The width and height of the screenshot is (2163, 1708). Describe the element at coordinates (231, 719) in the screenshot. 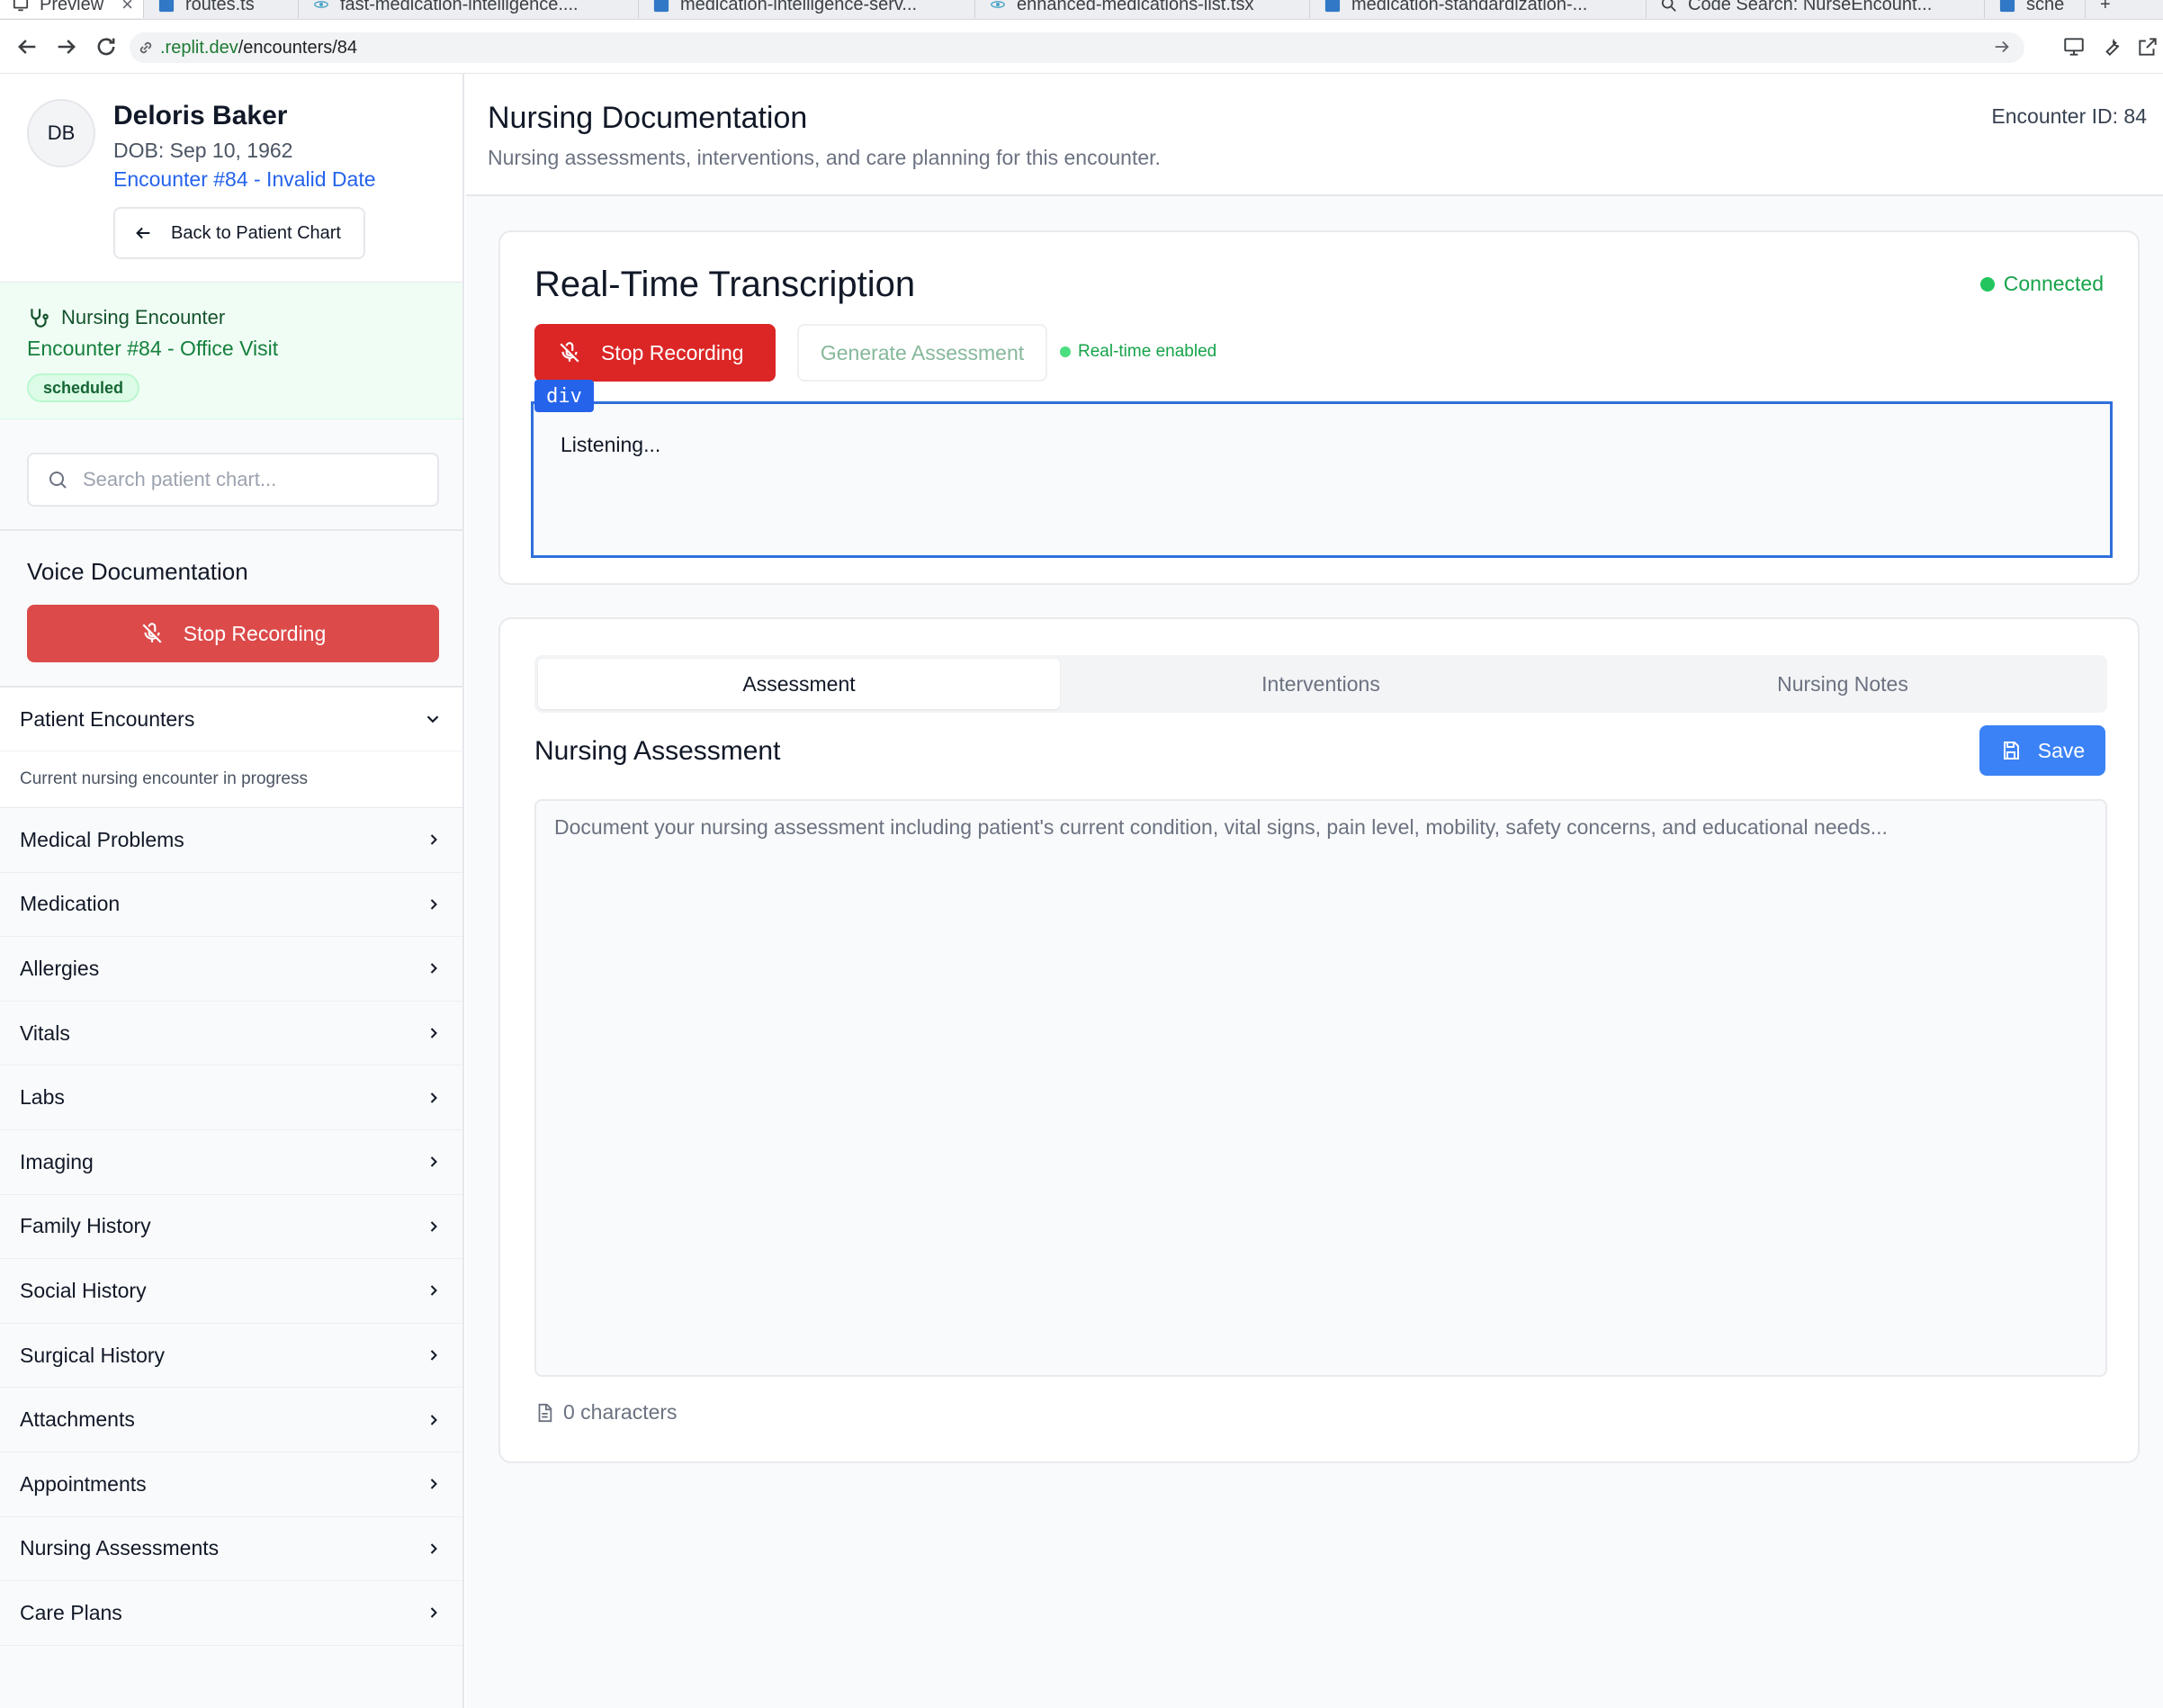

I see `patient-encounters-header: Patient Encounters` at that location.